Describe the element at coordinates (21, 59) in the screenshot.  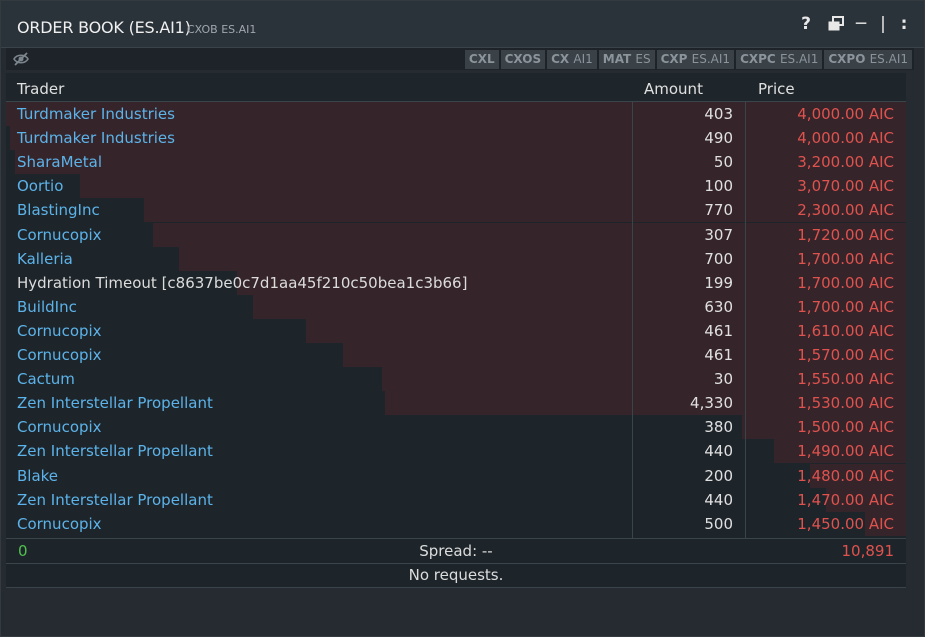
I see `hide-eye-icon` at that location.